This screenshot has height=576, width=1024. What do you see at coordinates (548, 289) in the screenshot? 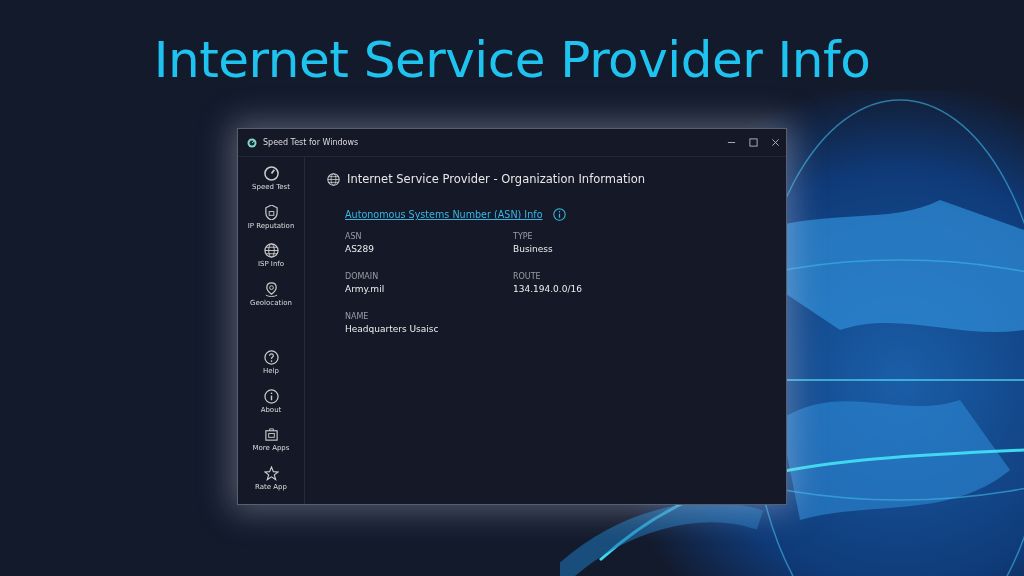
I see `field-value: 134.194.0.0/16` at bounding box center [548, 289].